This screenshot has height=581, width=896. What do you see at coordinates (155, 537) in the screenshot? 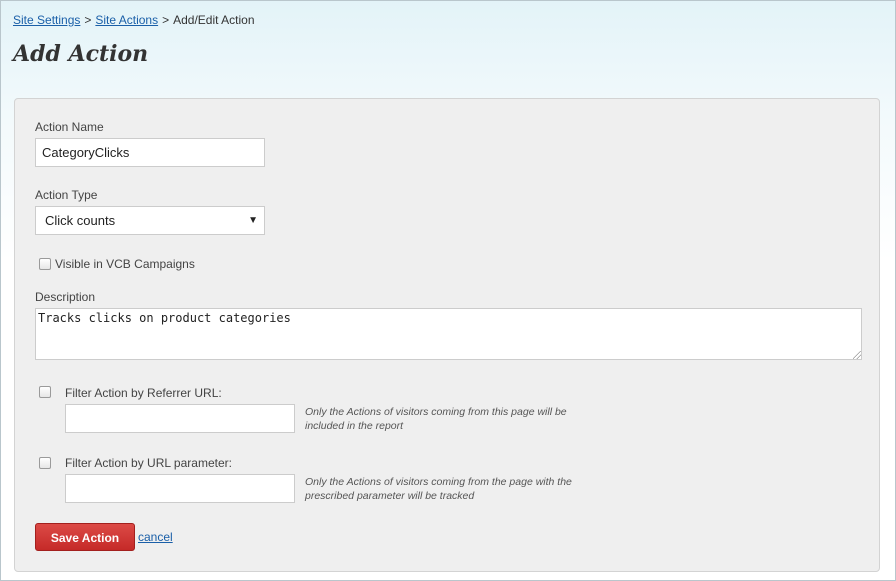
I see `cancel-link: cancel` at bounding box center [155, 537].